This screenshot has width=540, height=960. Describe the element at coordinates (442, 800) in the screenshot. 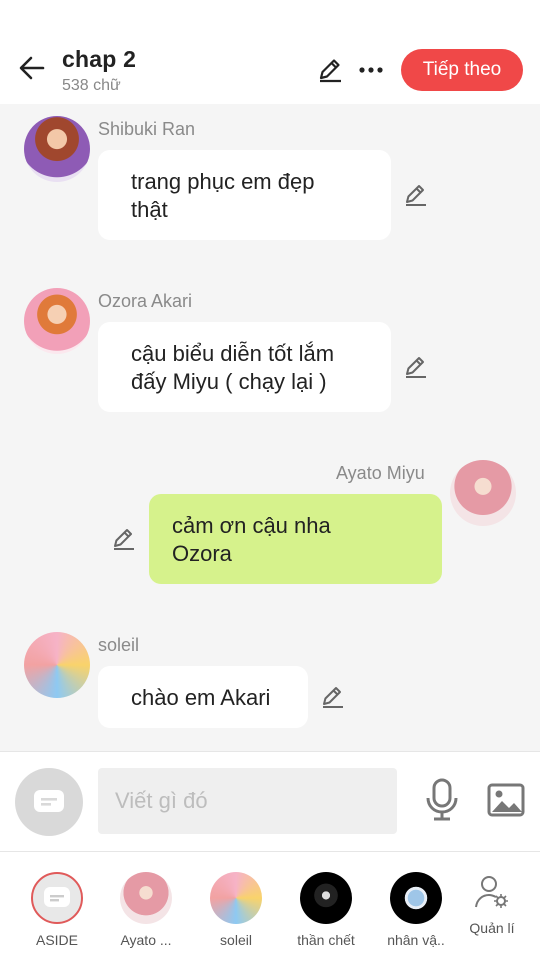

I see `mic-icon` at that location.